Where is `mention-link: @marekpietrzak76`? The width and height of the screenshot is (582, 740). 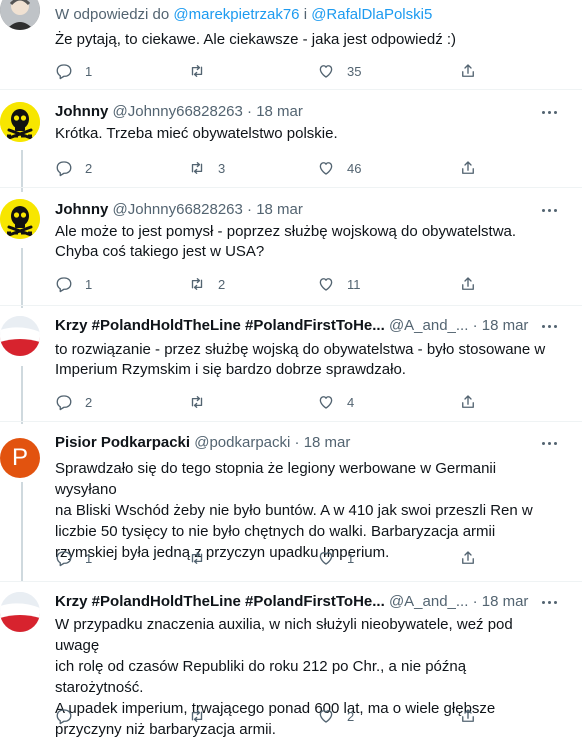 mention-link: @marekpietrzak76 is located at coordinates (236, 14).